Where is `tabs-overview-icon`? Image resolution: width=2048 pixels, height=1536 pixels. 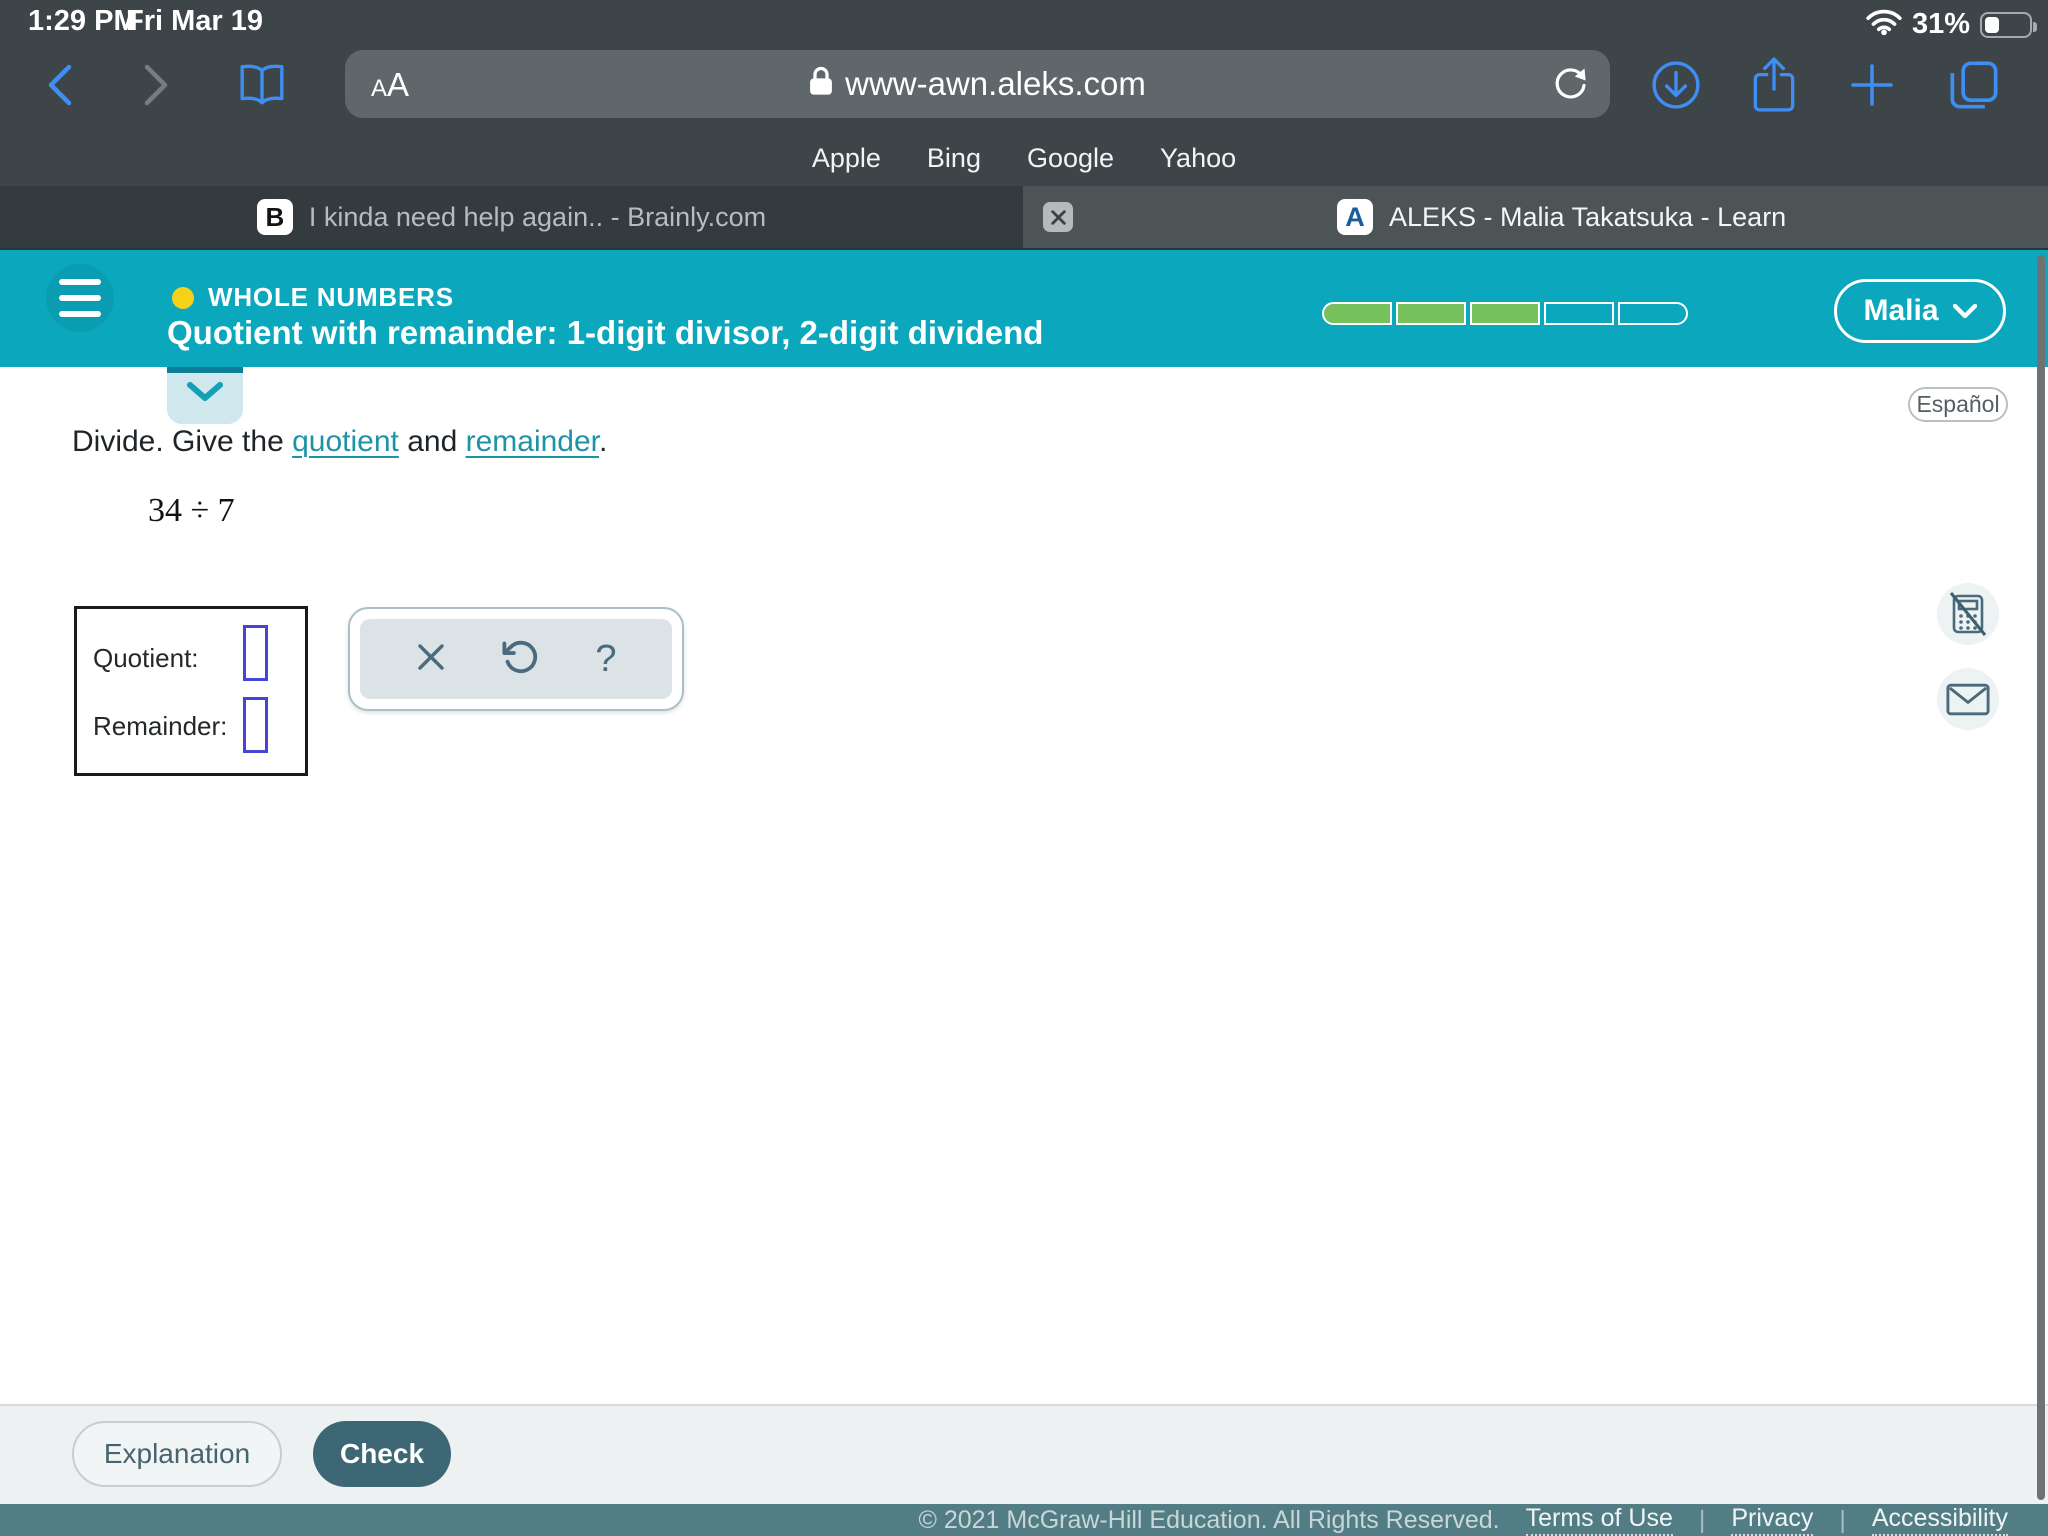 tabs-overview-icon is located at coordinates (1974, 85).